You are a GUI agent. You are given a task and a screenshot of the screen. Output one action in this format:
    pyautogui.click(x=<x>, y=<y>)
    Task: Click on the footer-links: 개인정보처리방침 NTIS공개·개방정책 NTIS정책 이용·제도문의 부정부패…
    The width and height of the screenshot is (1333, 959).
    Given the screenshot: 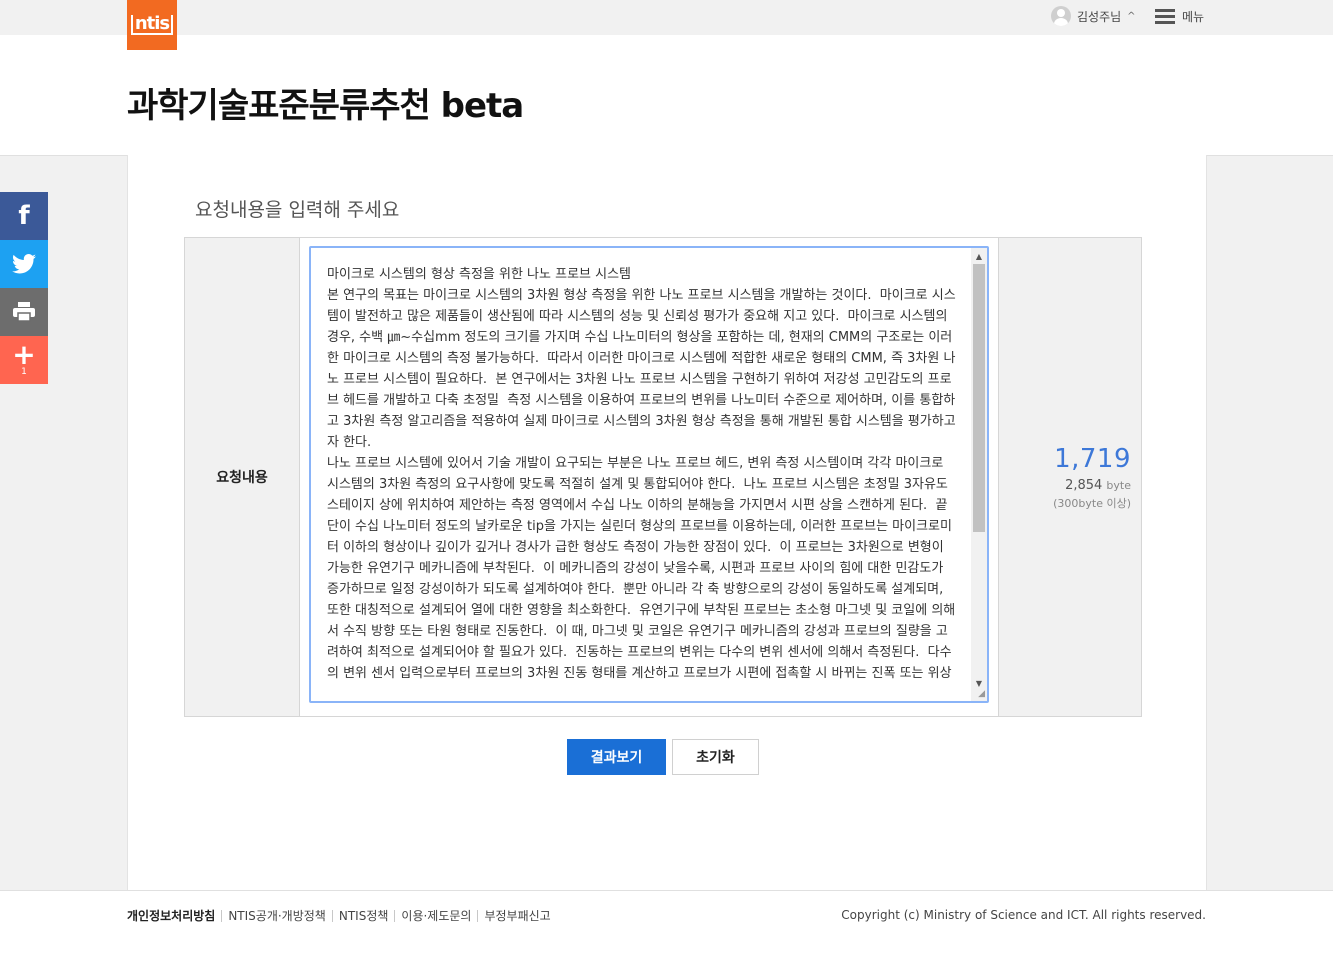 What is the action you would take?
    pyautogui.click(x=339, y=915)
    